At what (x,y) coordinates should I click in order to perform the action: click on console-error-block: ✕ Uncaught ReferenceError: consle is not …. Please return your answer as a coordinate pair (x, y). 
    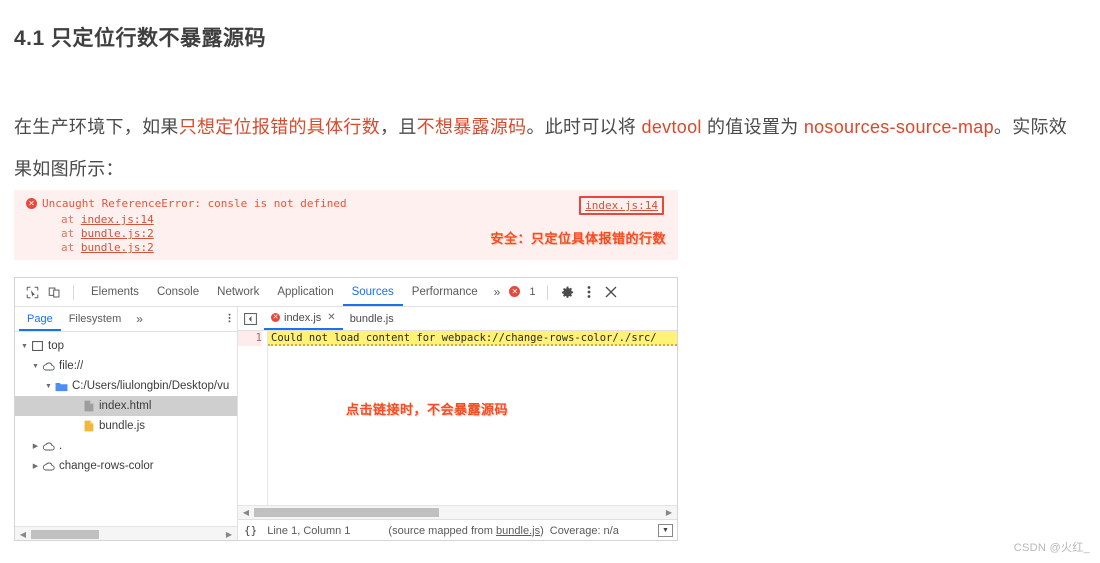
    Looking at the image, I should click on (346, 225).